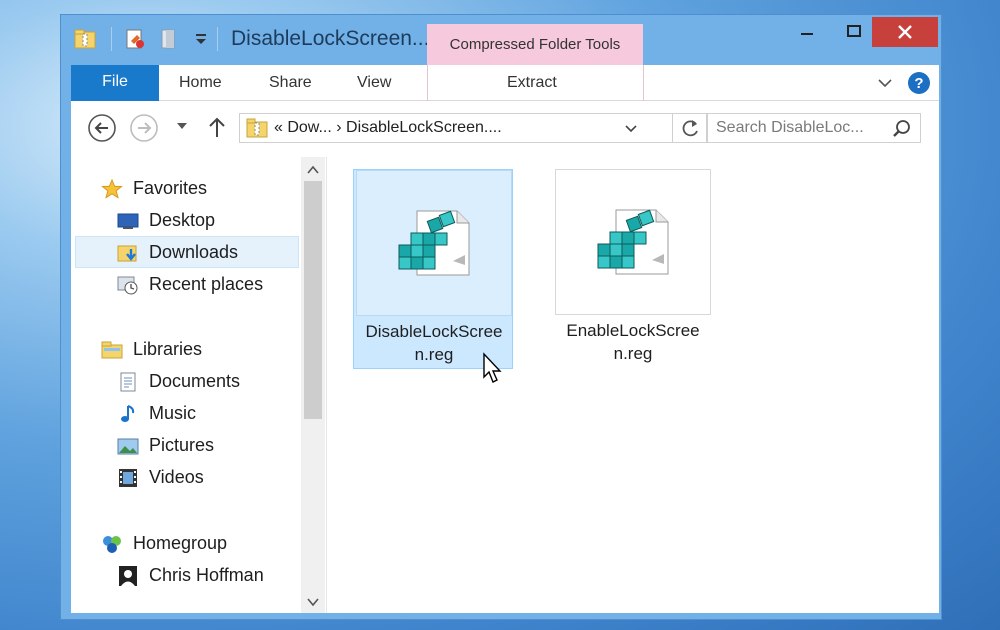 The height and width of the screenshot is (630, 1000). Describe the element at coordinates (206, 284) in the screenshot. I see `nav-item-label: Recent places` at that location.